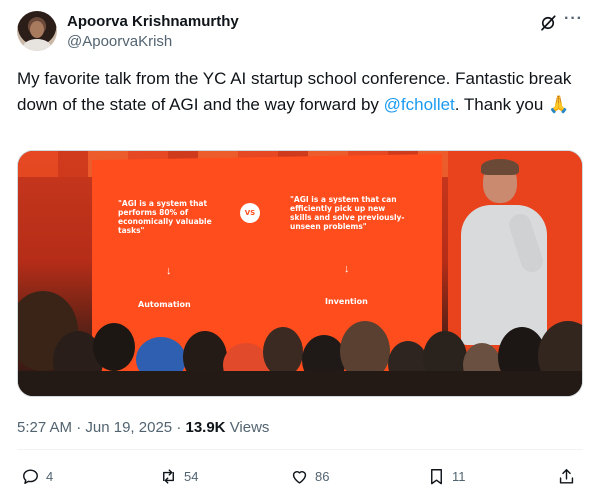 Image resolution: width=599 pixels, height=503 pixels. I want to click on reply-icon, so click(30, 476).